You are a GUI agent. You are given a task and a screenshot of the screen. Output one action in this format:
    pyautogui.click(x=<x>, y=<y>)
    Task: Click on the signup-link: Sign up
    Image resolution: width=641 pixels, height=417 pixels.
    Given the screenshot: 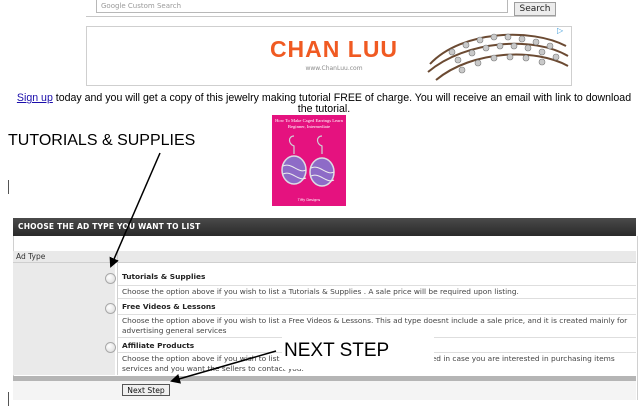 What is the action you would take?
    pyautogui.click(x=35, y=98)
    